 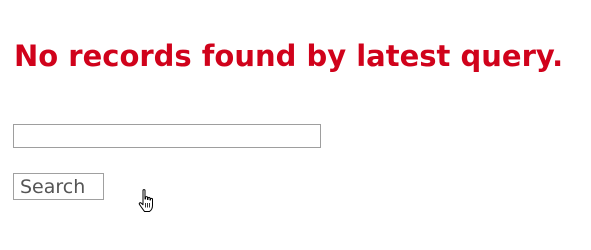 I want to click on search-input, so click(x=167, y=136).